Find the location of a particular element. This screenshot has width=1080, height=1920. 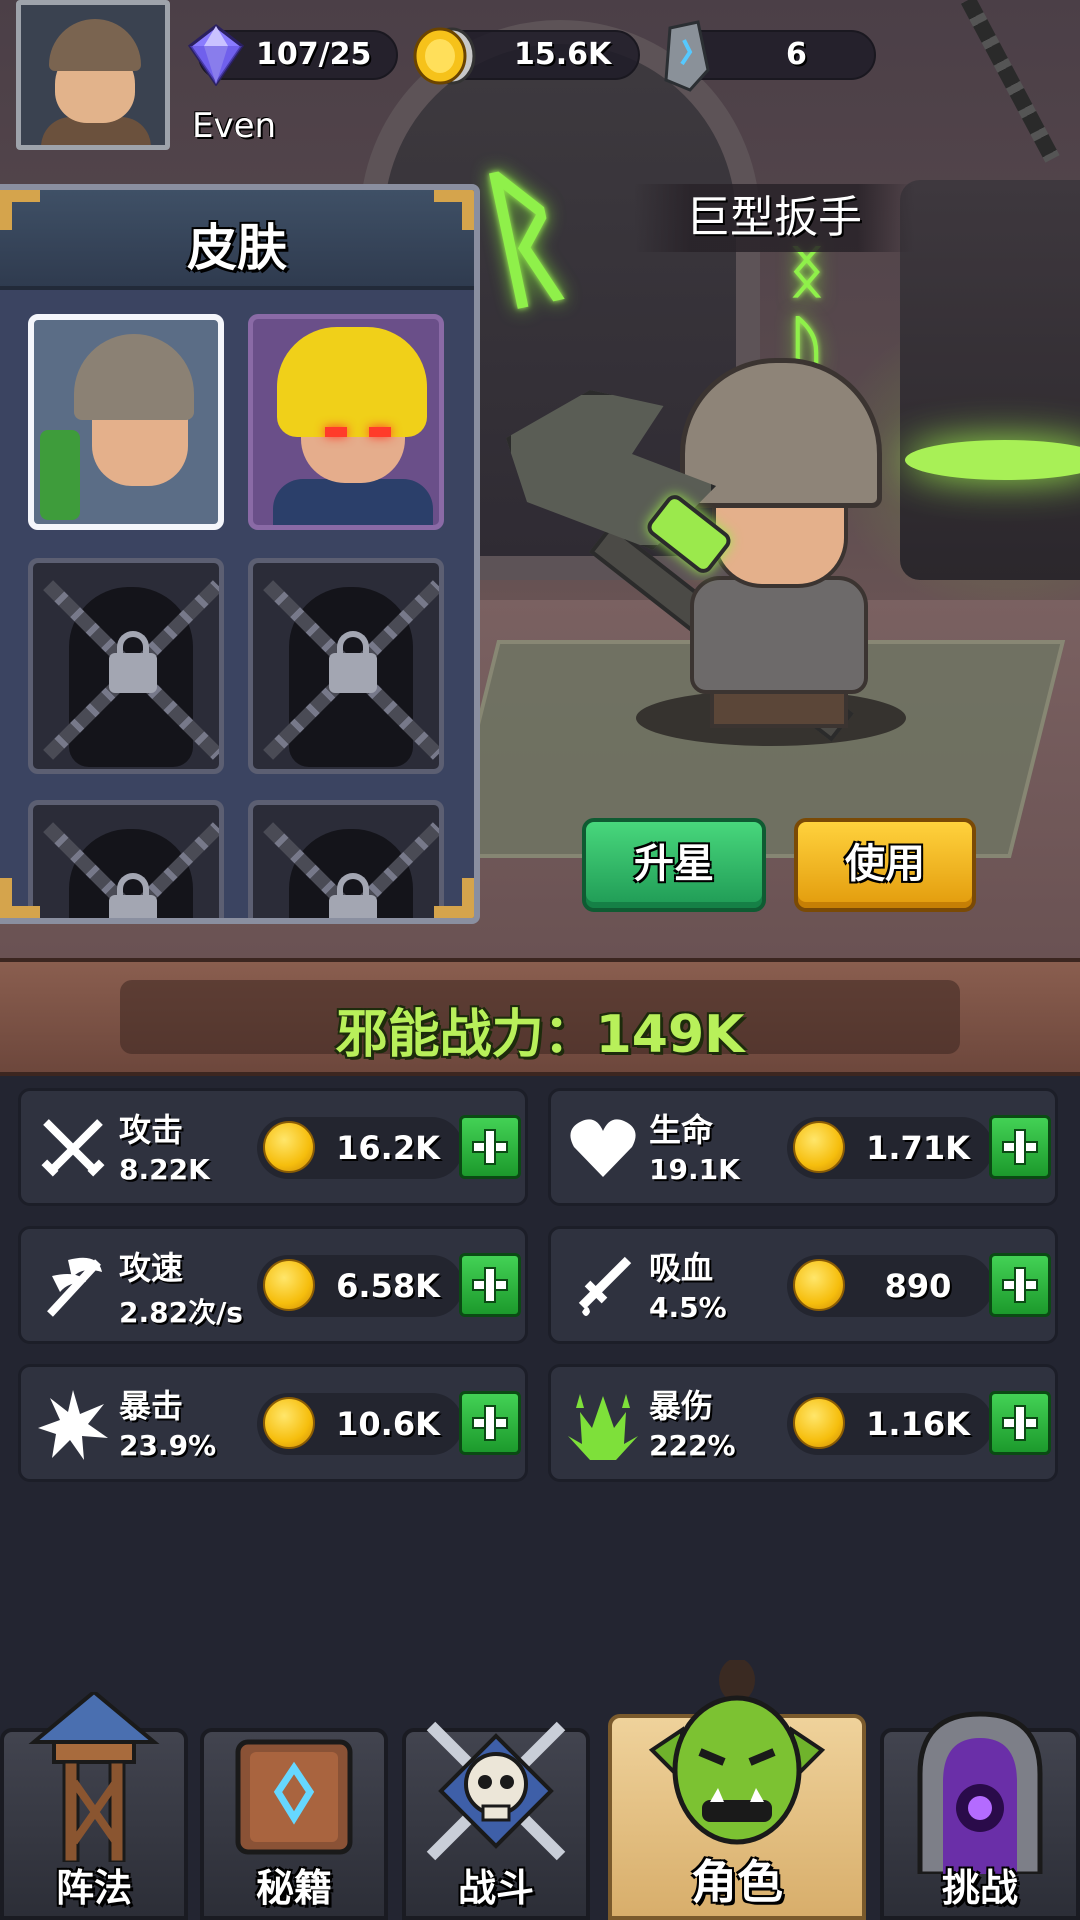

player-name: Even is located at coordinates (234, 126).